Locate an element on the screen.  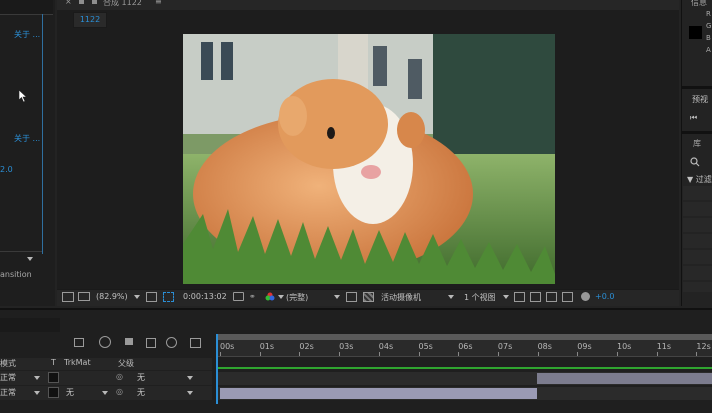
current-time: 0:00:13:02 is located at coordinates (205, 296).